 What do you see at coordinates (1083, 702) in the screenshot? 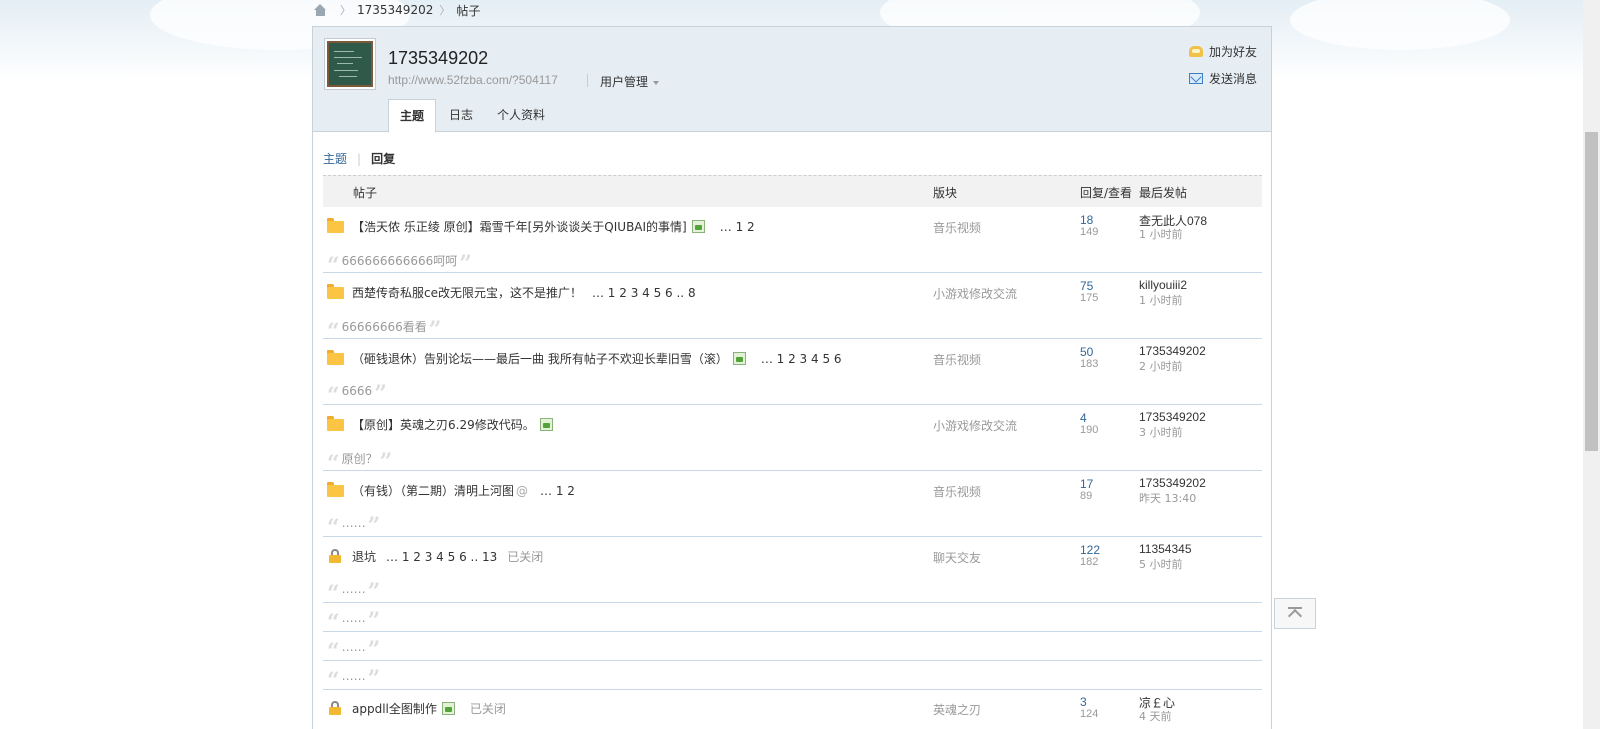
I see `reply-count: 3` at bounding box center [1083, 702].